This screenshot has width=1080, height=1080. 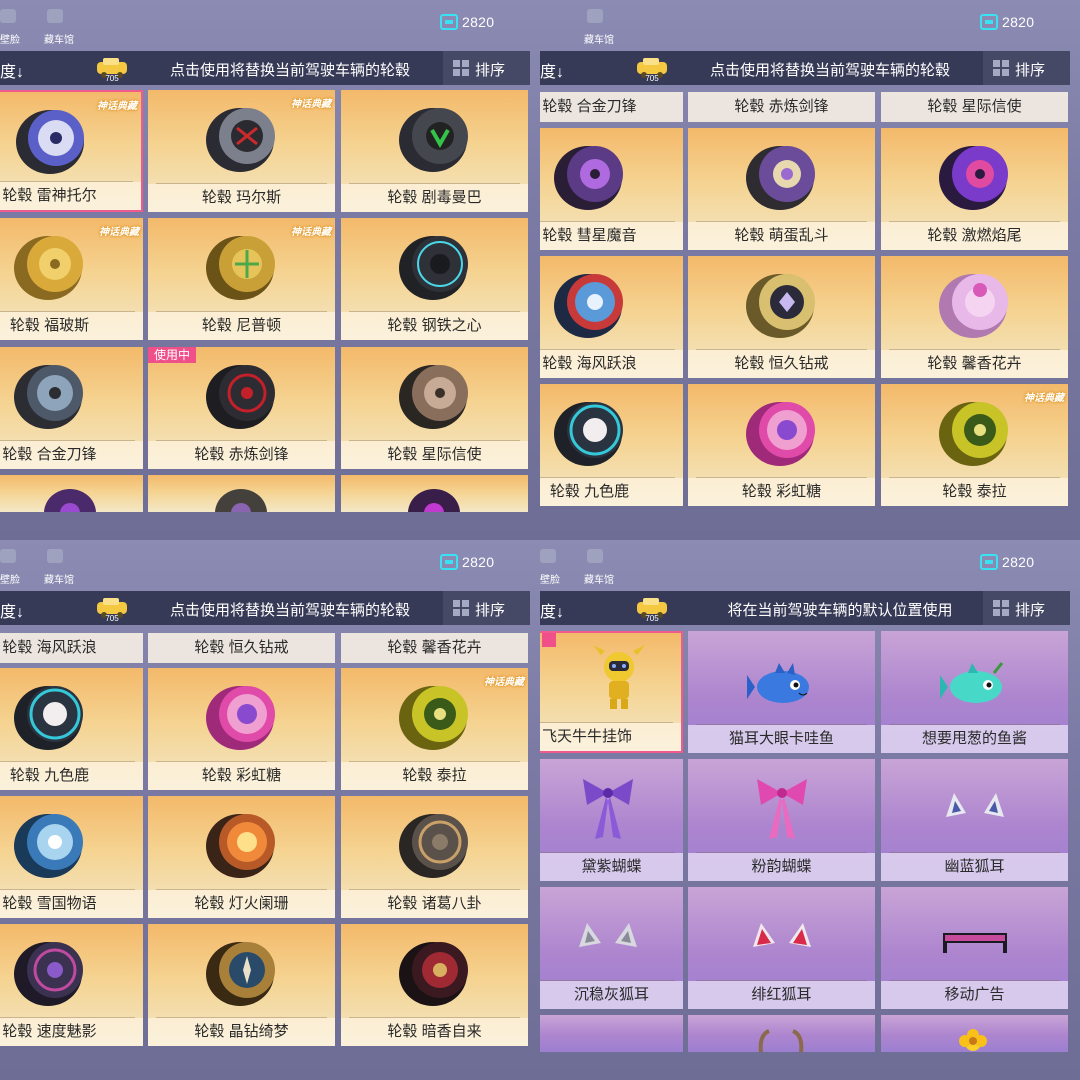 What do you see at coordinates (974, 805) in the screenshot?
I see `fox-ears-ornament-icon` at bounding box center [974, 805].